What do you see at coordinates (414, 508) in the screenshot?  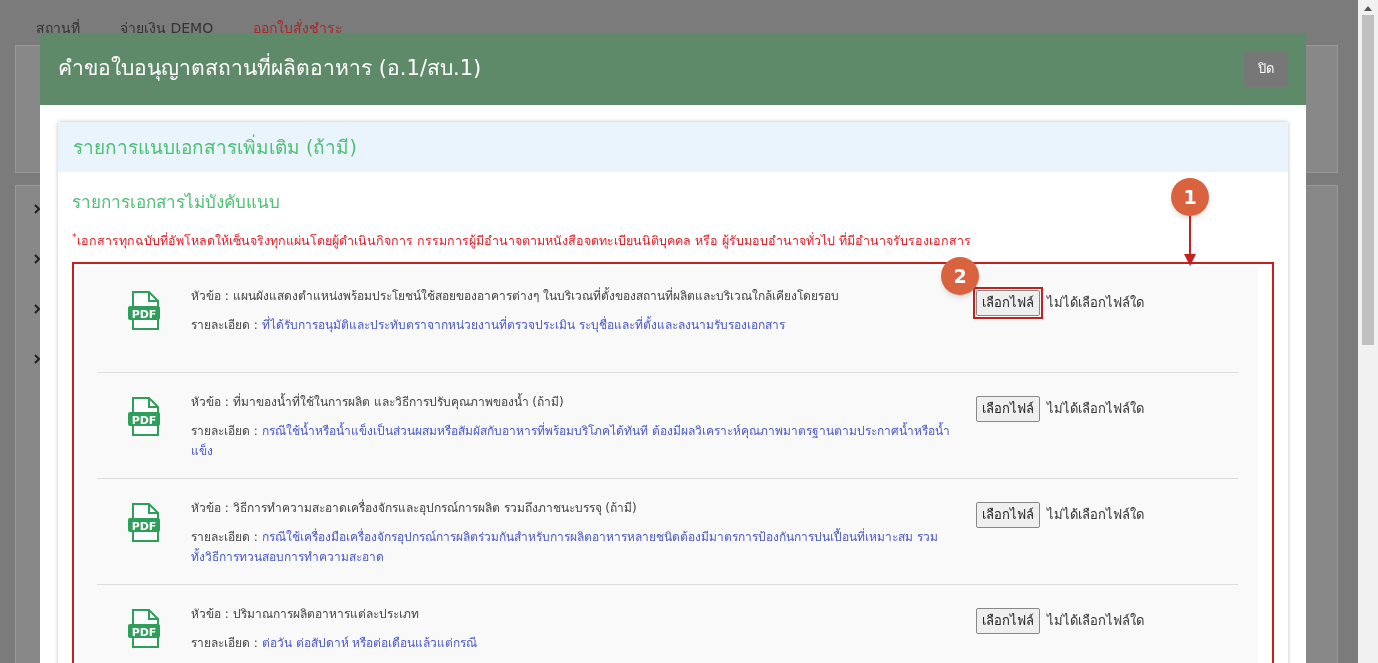 I see `document-topic: หัวข้อ : วิธีการทำความสะอาดเครื่องจักรและอุปกรณ์การผลิต รวมถึงภาชนะบรรจุ (ถ้ามี)` at bounding box center [414, 508].